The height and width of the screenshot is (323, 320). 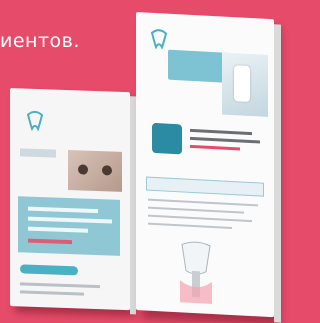 What do you see at coordinates (196, 272) in the screenshot?
I see `implant-illustration` at bounding box center [196, 272].